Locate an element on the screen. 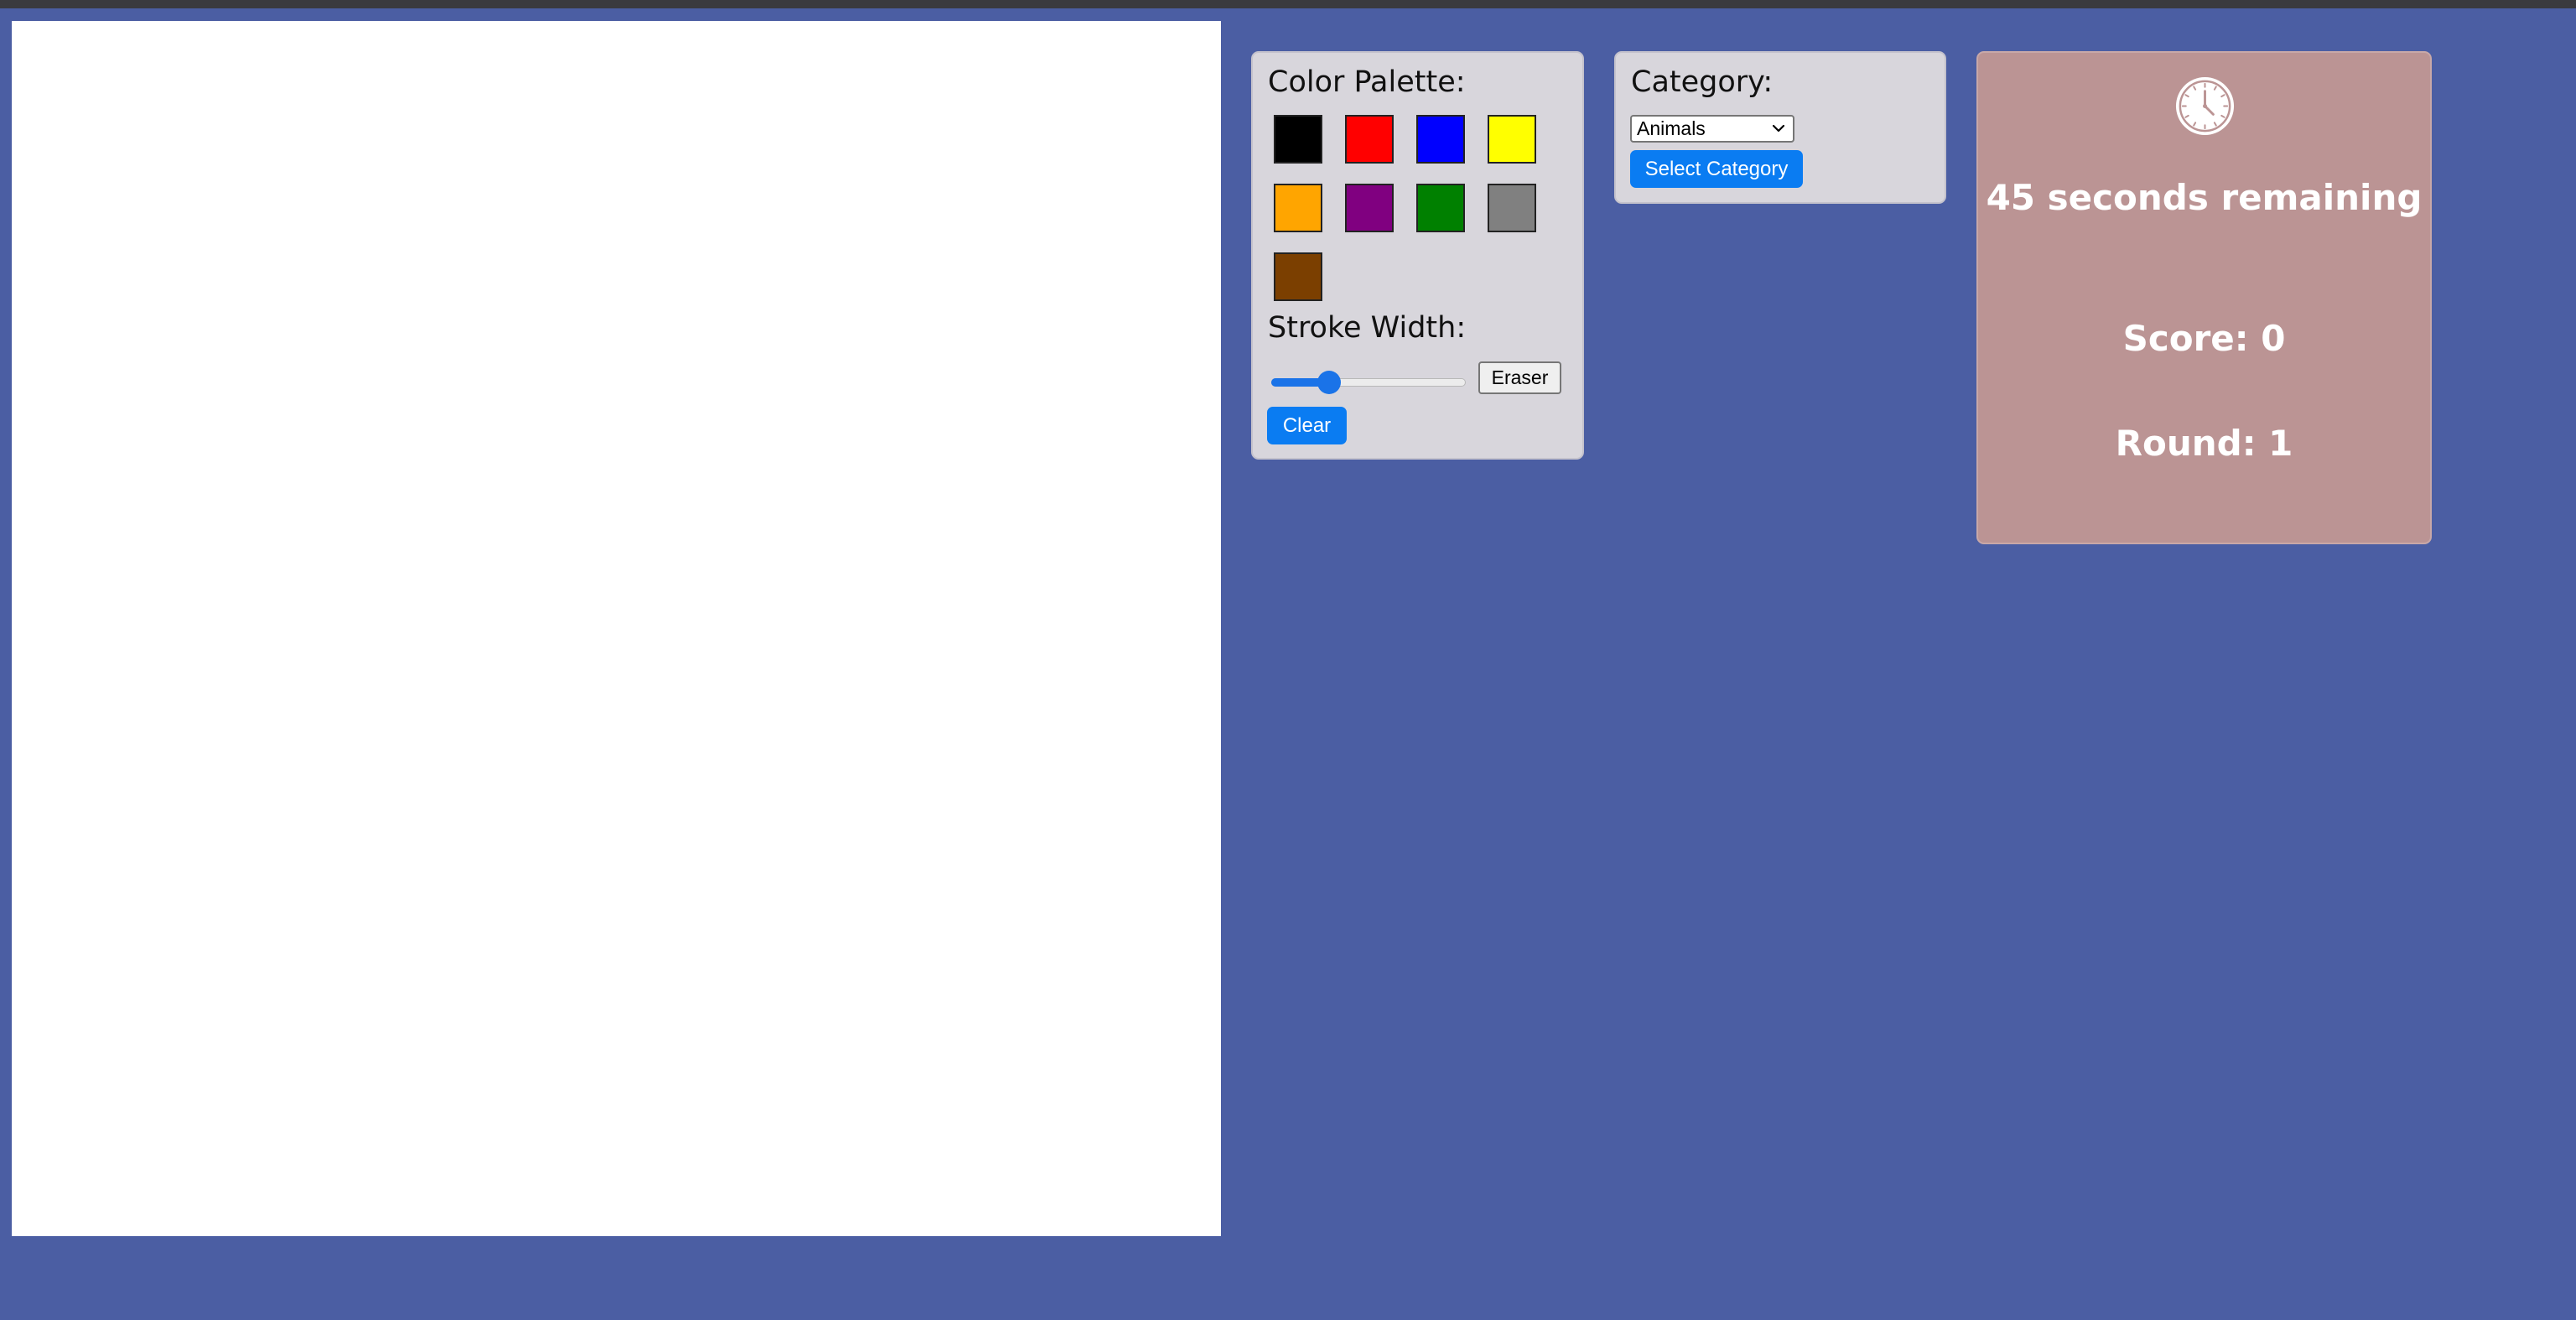 The image size is (2576, 1320). stroke-width-title: Stroke Width: is located at coordinates (1367, 328).